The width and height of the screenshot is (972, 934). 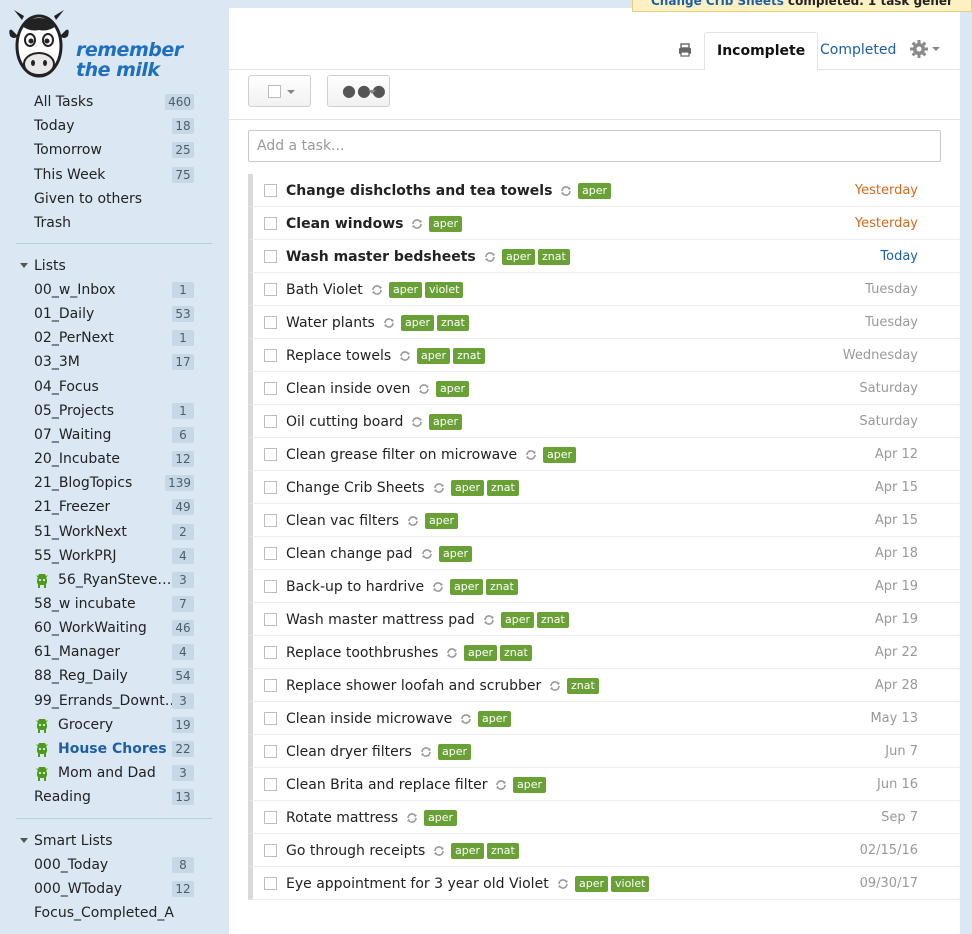 What do you see at coordinates (604, 256) in the screenshot?
I see `task-row: Wash master bedsheets aper znat Today` at bounding box center [604, 256].